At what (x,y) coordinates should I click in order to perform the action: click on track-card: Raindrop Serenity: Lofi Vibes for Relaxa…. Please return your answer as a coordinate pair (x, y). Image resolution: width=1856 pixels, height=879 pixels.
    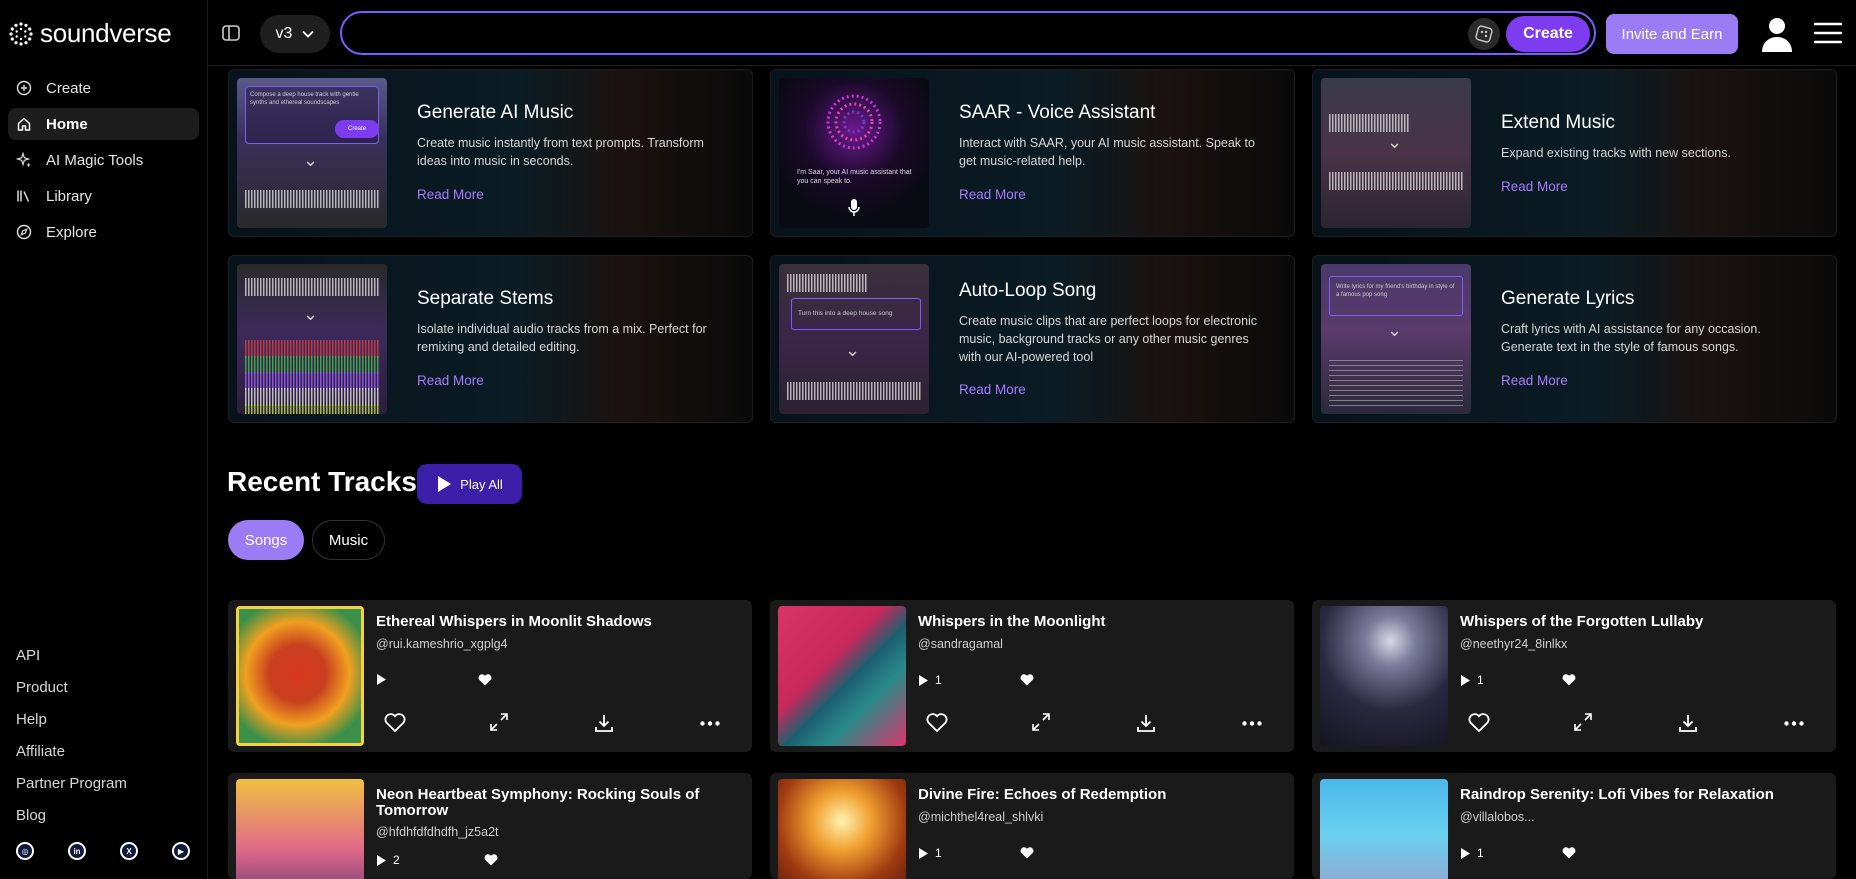
    Looking at the image, I should click on (1574, 826).